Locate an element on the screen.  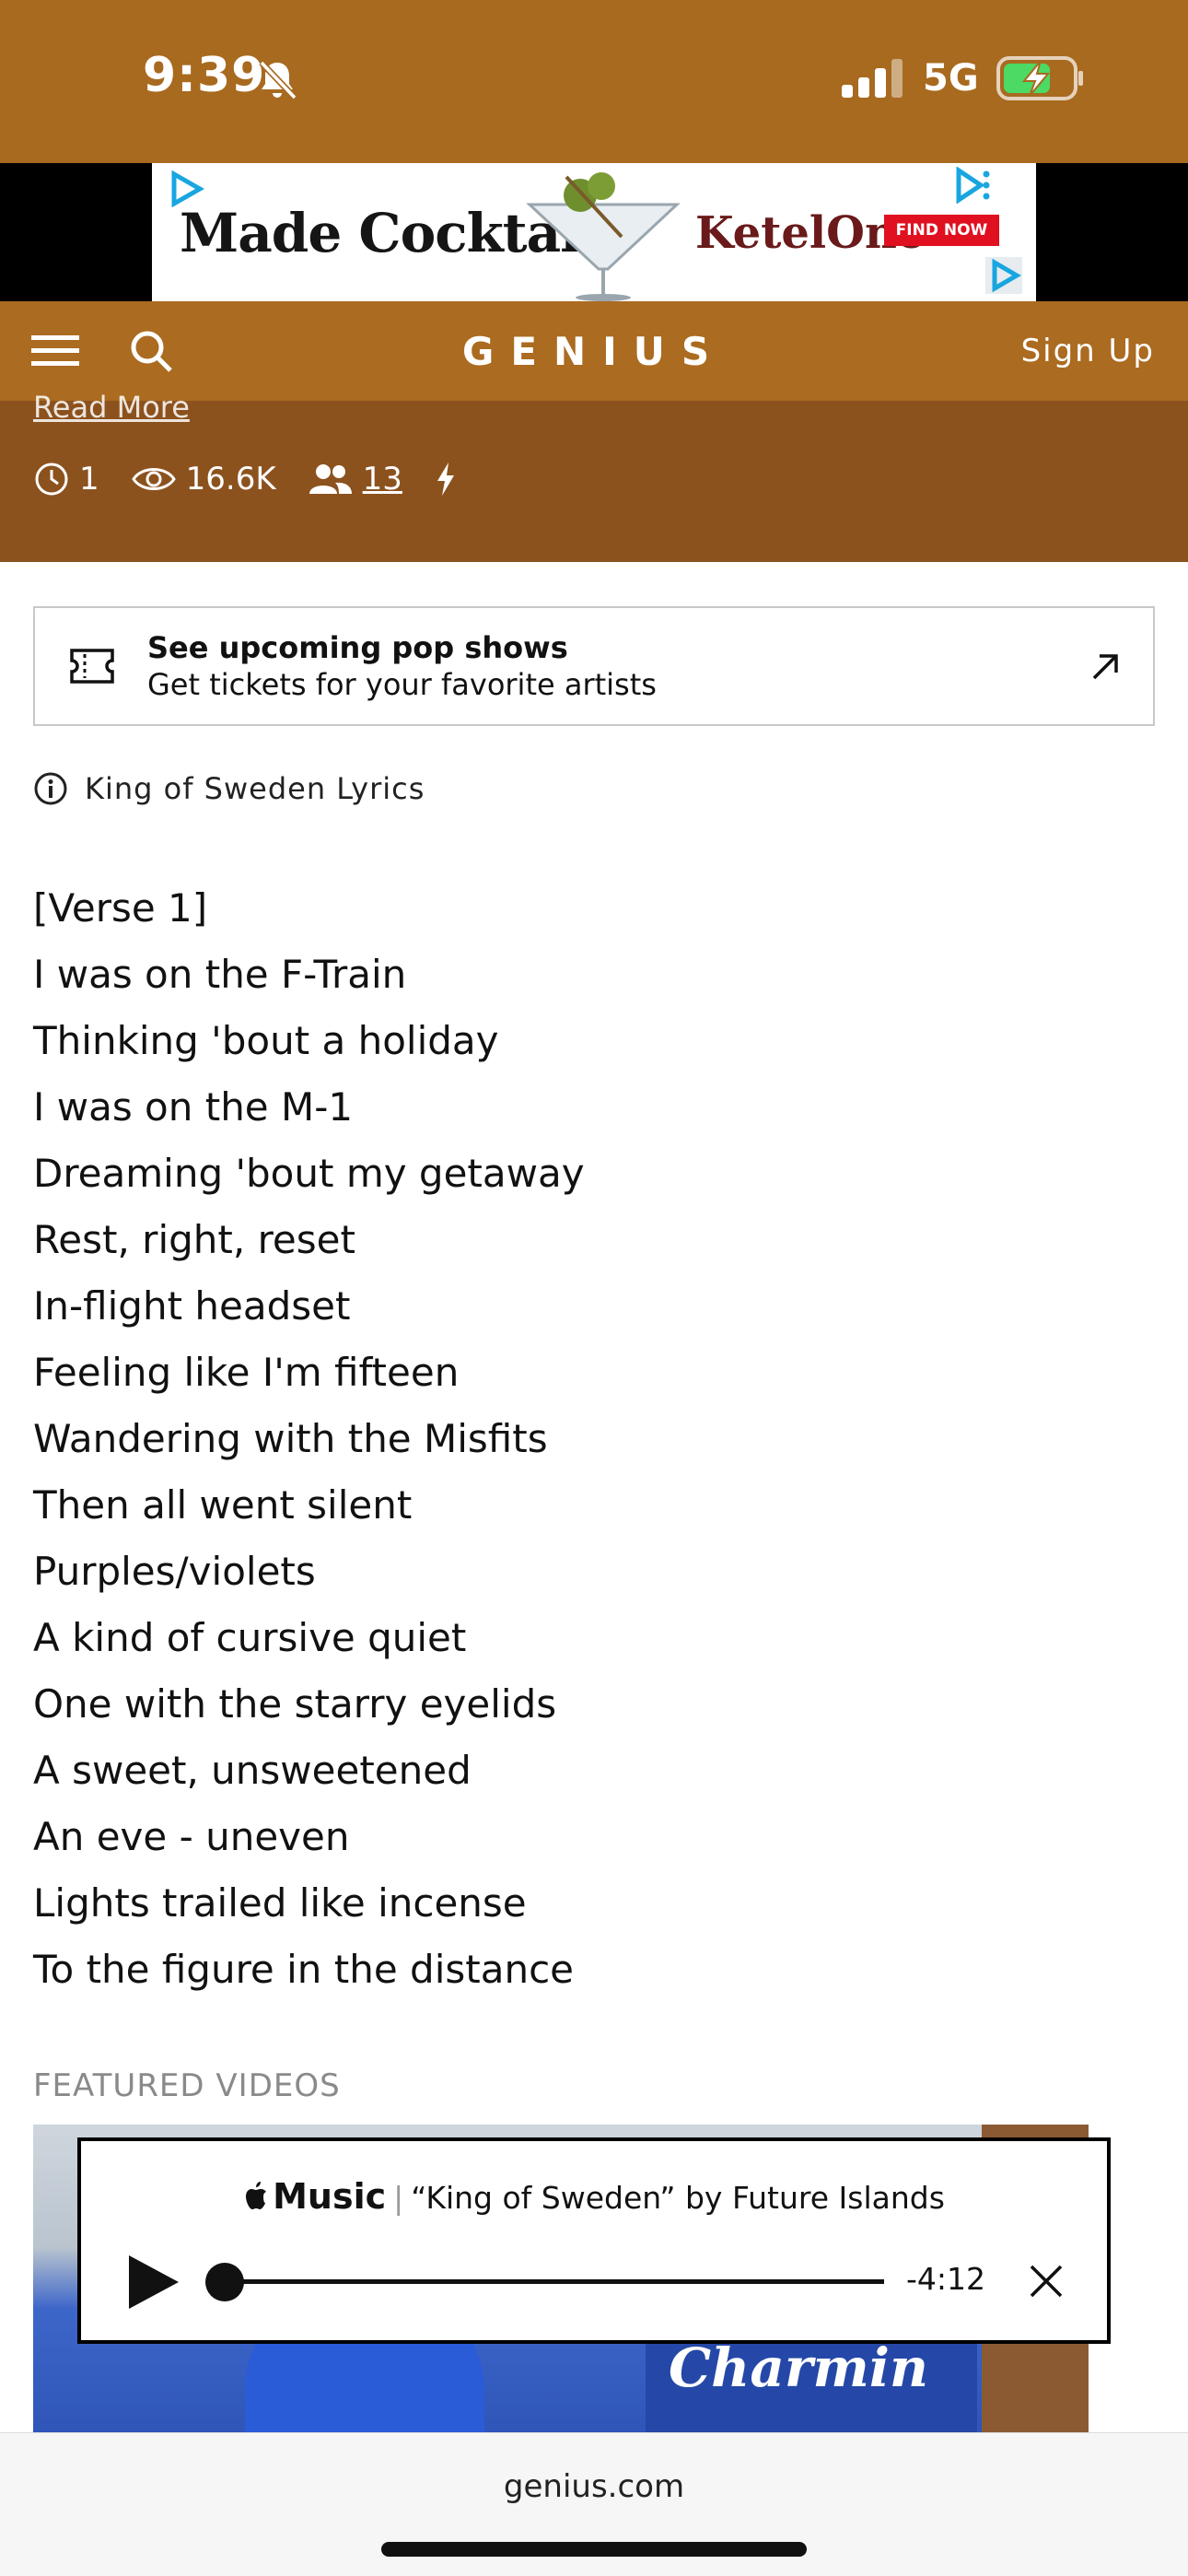
lyric-line: Feeling like I'm fifteen is located at coordinates (585, 1373).